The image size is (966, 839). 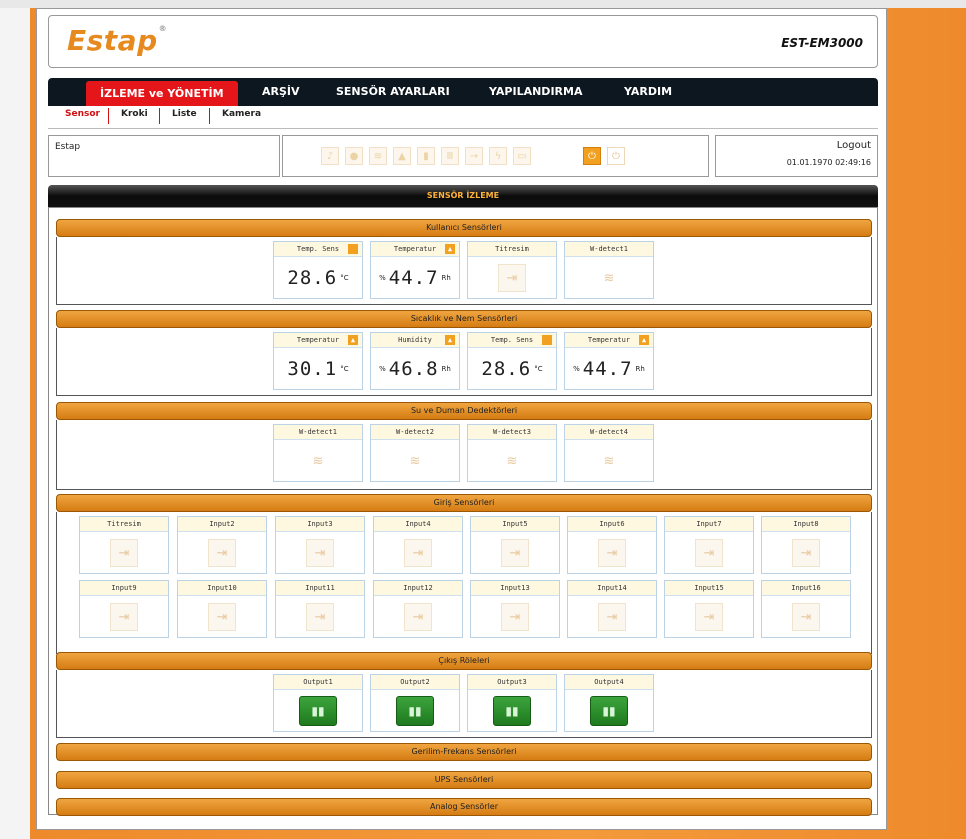 I want to click on plug-off-icon: ⏻, so click(x=616, y=156).